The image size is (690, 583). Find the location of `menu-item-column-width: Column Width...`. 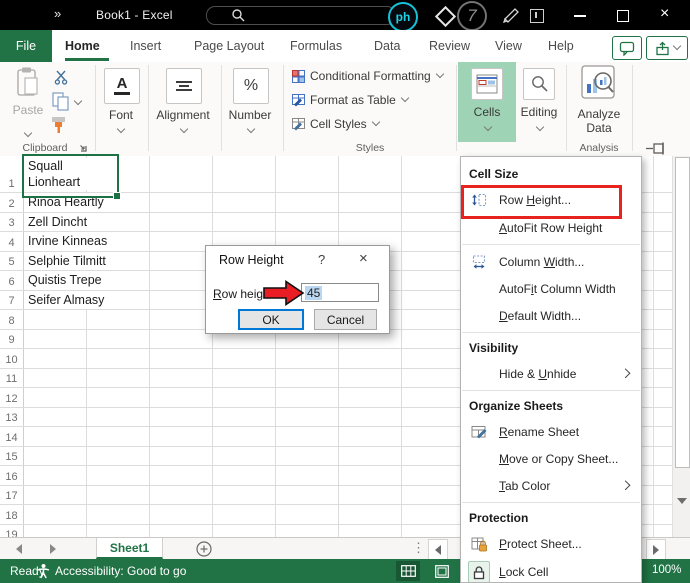

menu-item-column-width: Column Width... is located at coordinates (551, 261).